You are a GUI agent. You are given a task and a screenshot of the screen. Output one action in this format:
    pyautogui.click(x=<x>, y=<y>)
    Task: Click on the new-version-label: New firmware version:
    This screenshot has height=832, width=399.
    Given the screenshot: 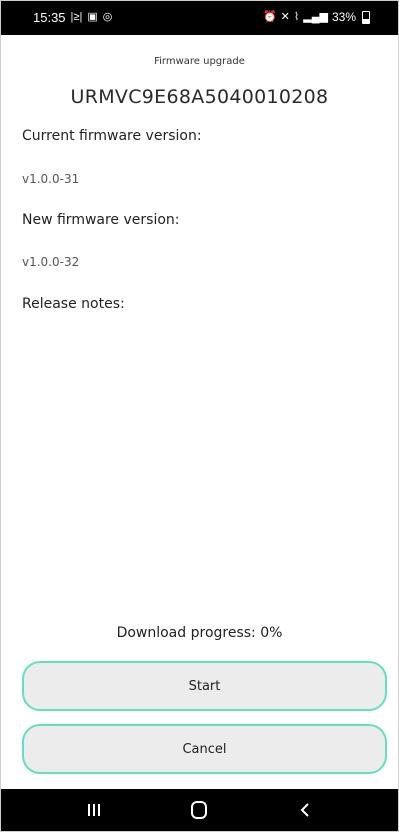 What is the action you would take?
    pyautogui.click(x=101, y=220)
    